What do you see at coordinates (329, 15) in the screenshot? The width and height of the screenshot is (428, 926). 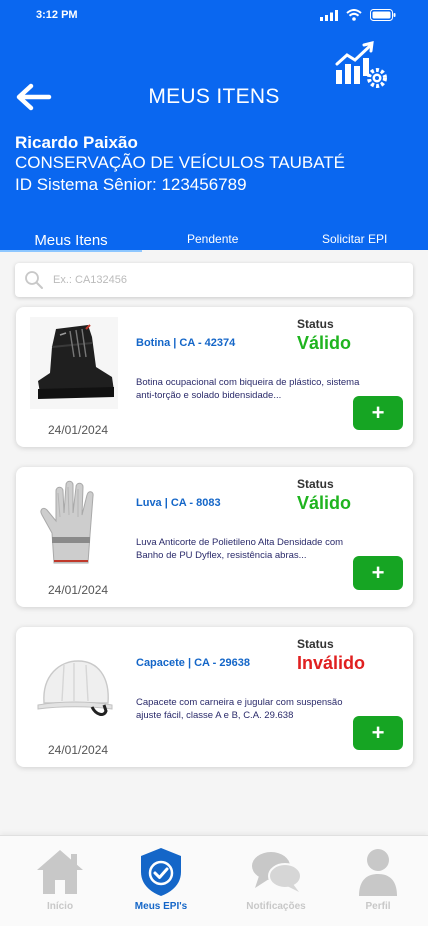 I see `signal-icon` at bounding box center [329, 15].